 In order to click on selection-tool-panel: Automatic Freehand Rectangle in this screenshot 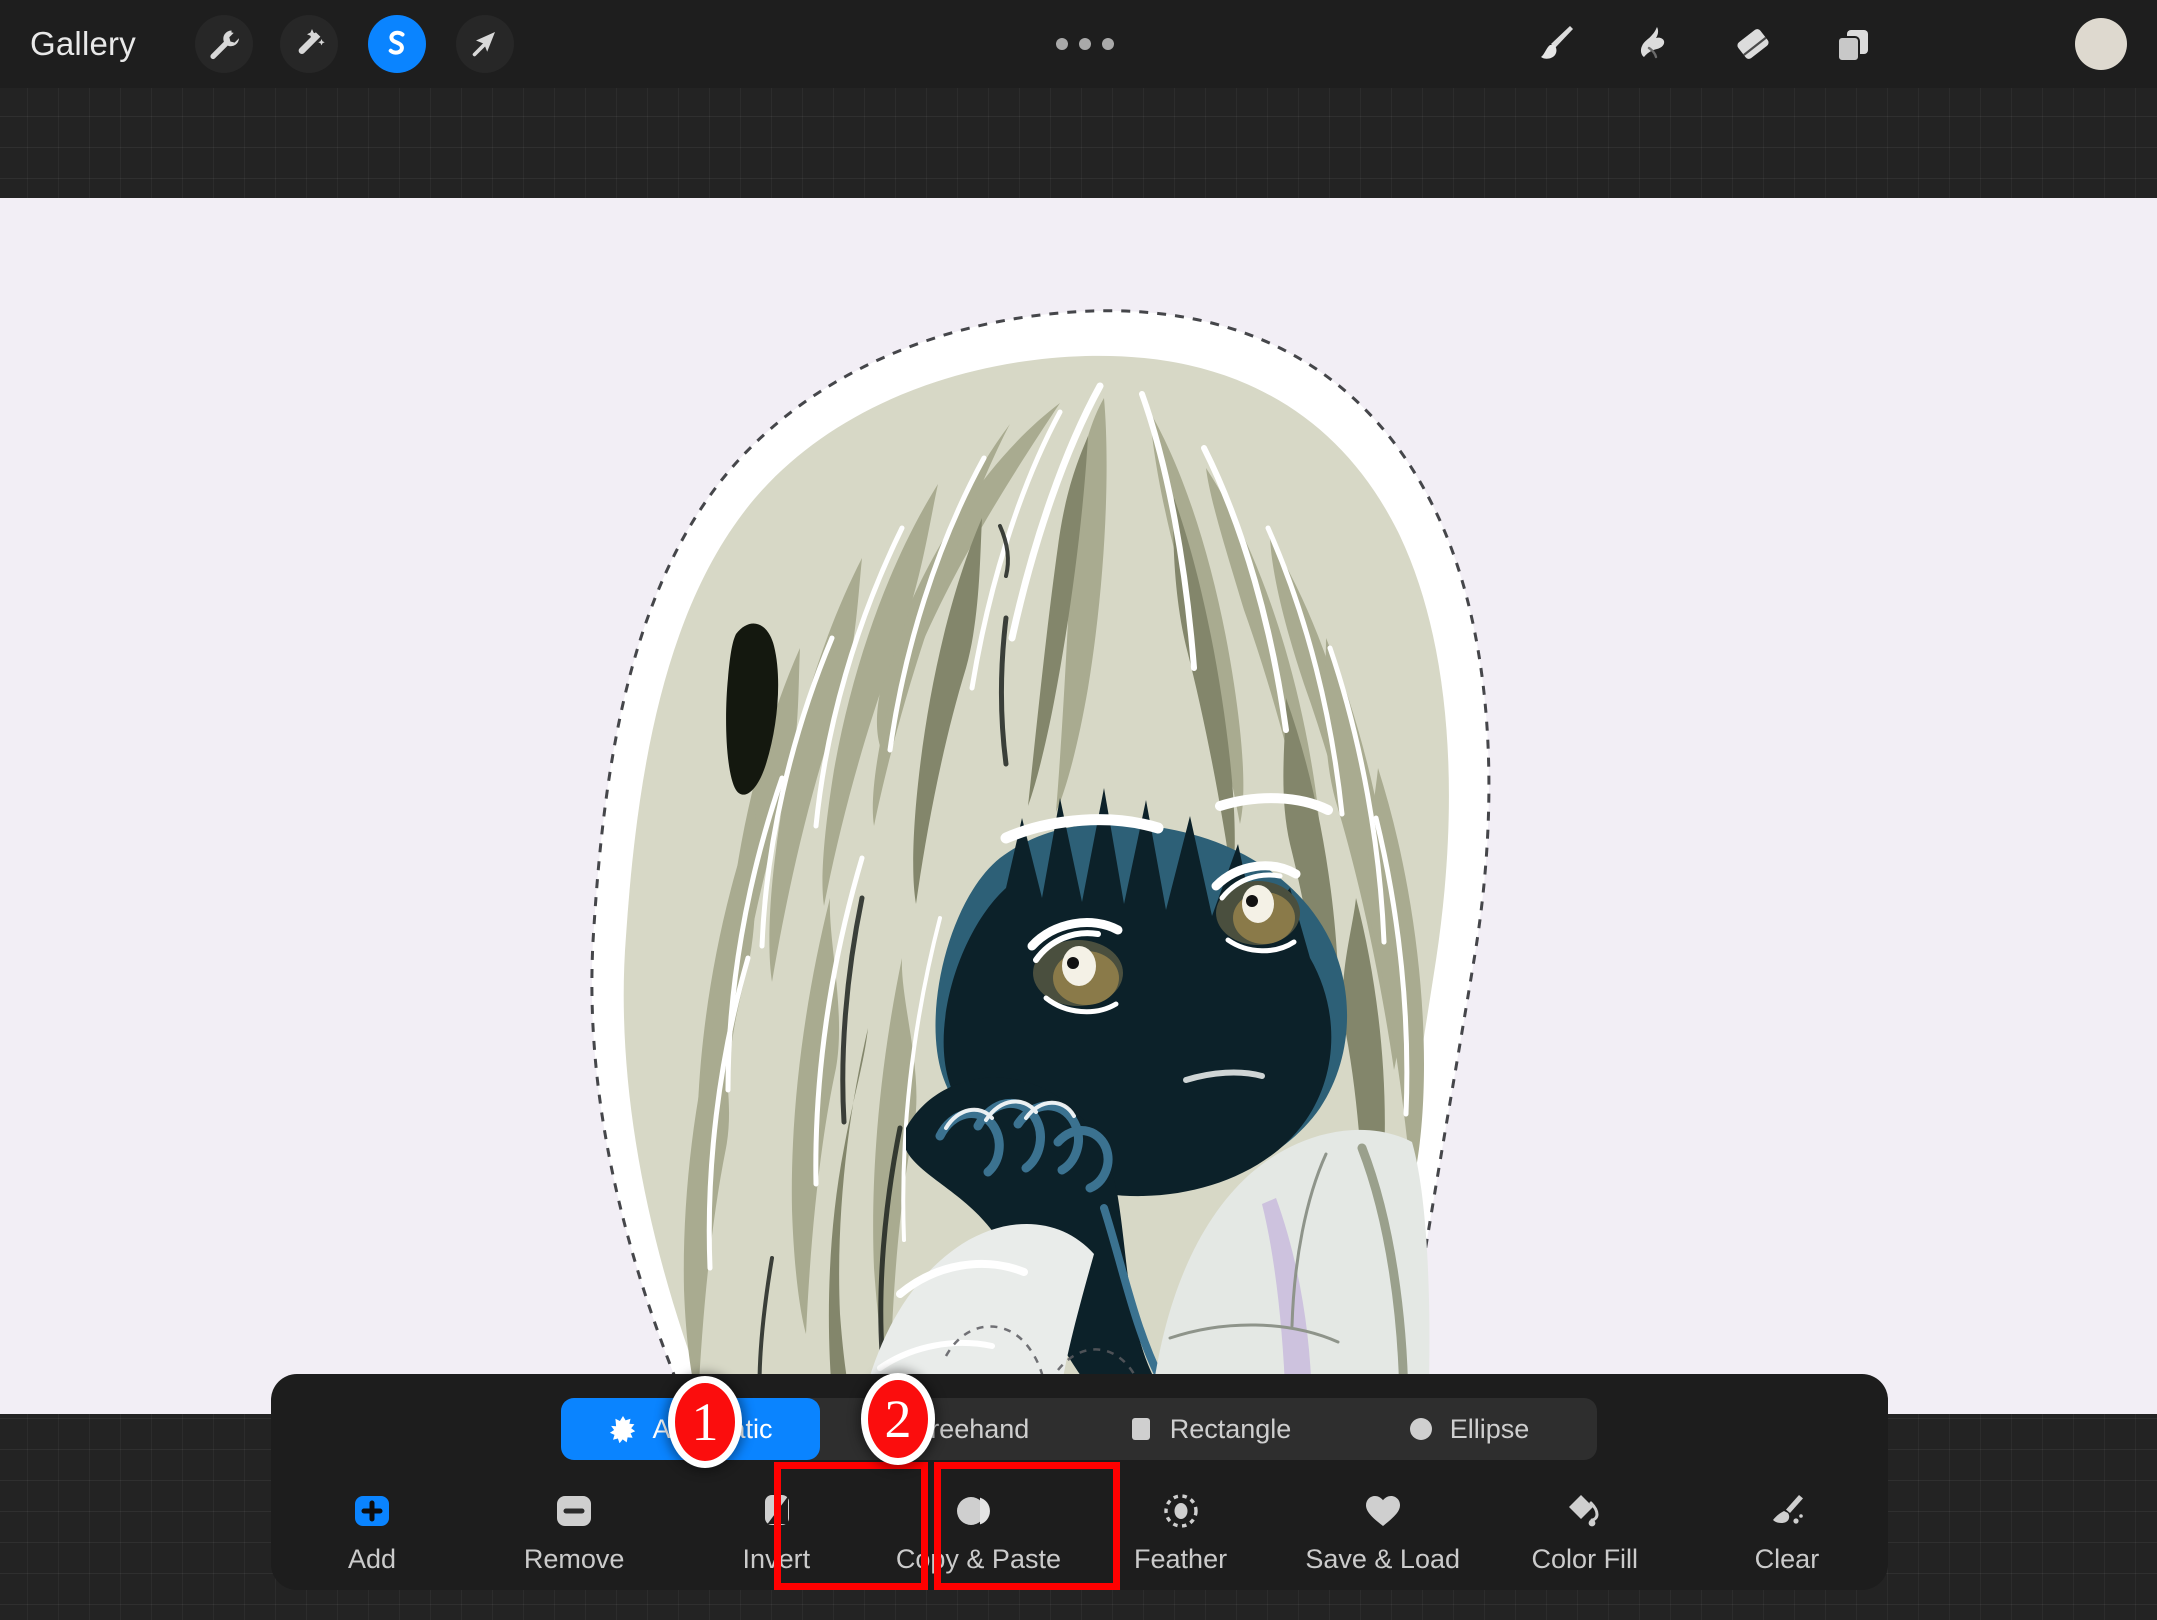, I will do `click(1079, 1482)`.